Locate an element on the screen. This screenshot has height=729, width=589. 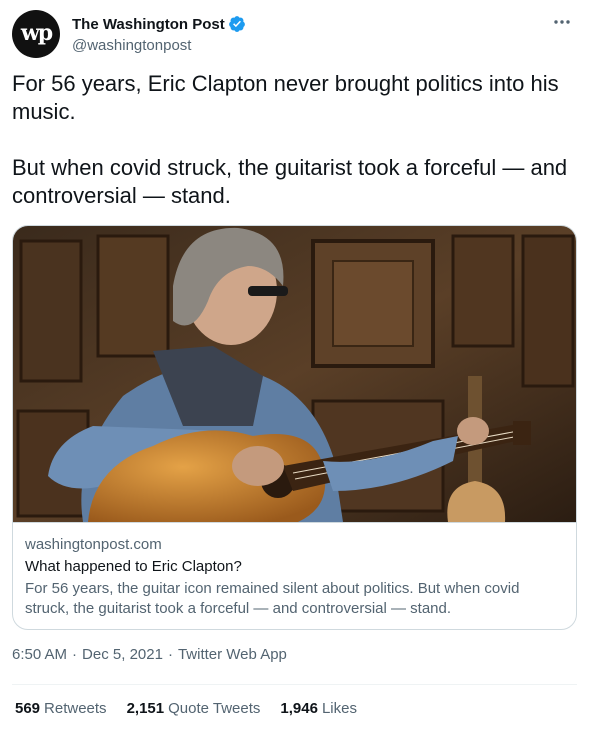
likes-count: 1,946 is located at coordinates (299, 708).